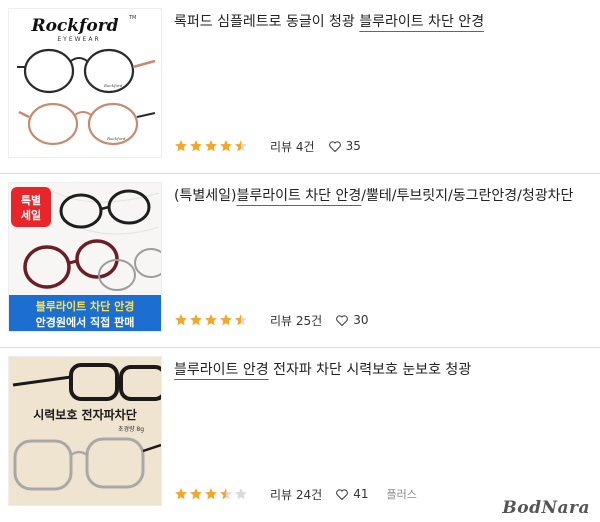 The height and width of the screenshot is (522, 600). What do you see at coordinates (344, 146) in the screenshot?
I see `like-button: 35` at bounding box center [344, 146].